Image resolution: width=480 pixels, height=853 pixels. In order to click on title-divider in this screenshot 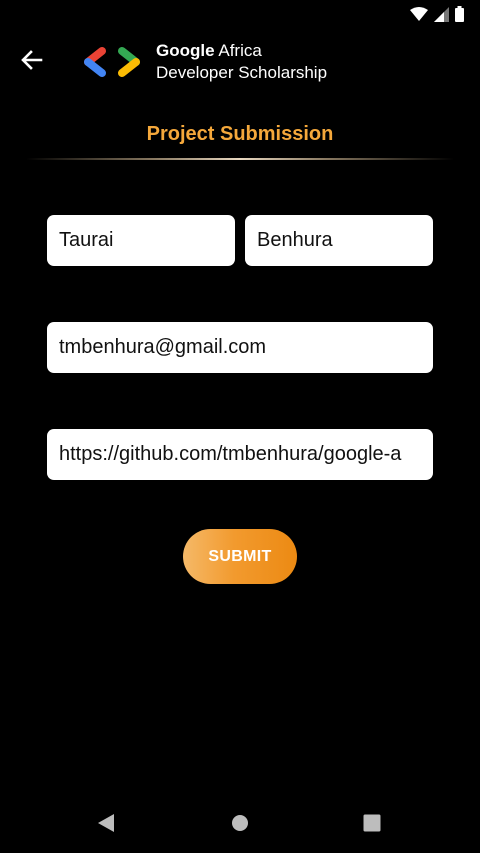, I will do `click(240, 159)`.